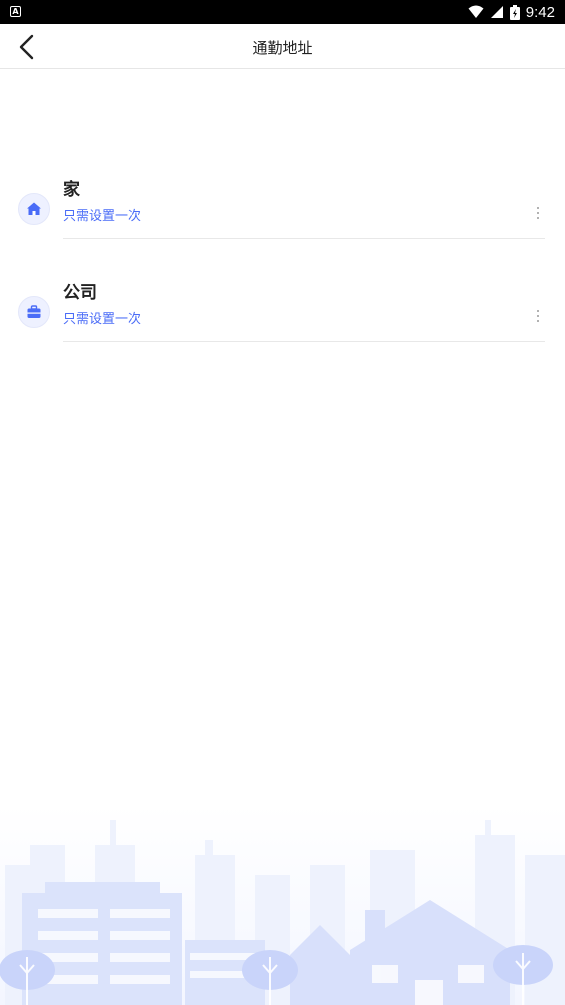 The height and width of the screenshot is (1005, 565). What do you see at coordinates (80, 293) in the screenshot?
I see `address-name: 公司` at bounding box center [80, 293].